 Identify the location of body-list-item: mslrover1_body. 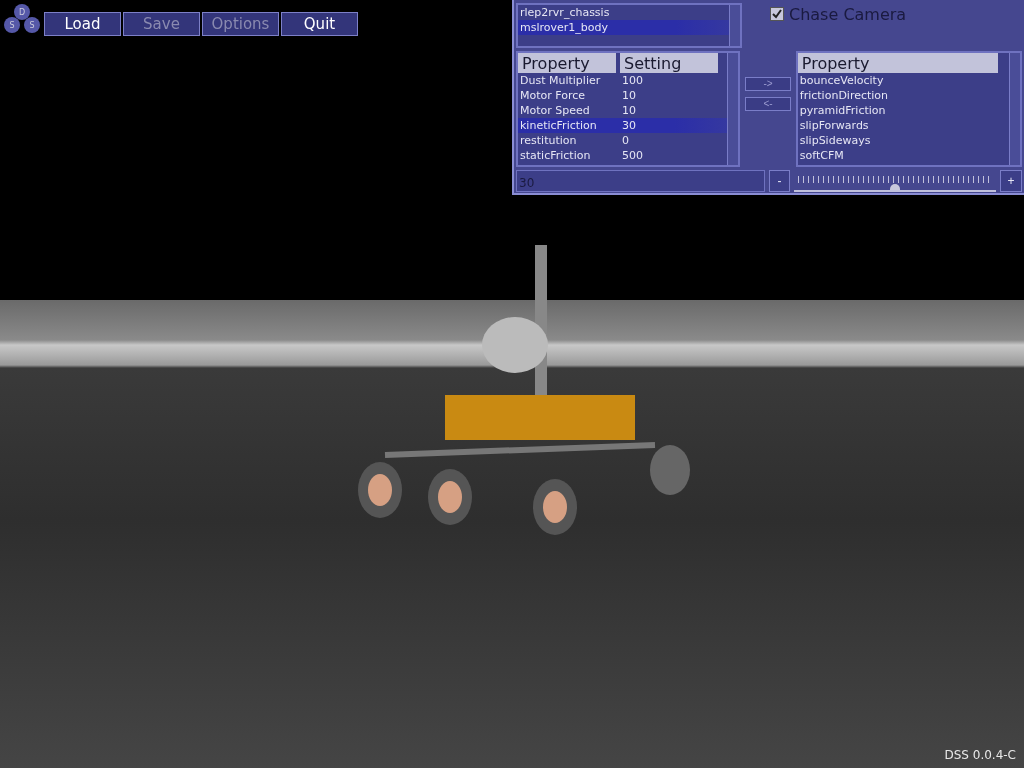
(623, 27).